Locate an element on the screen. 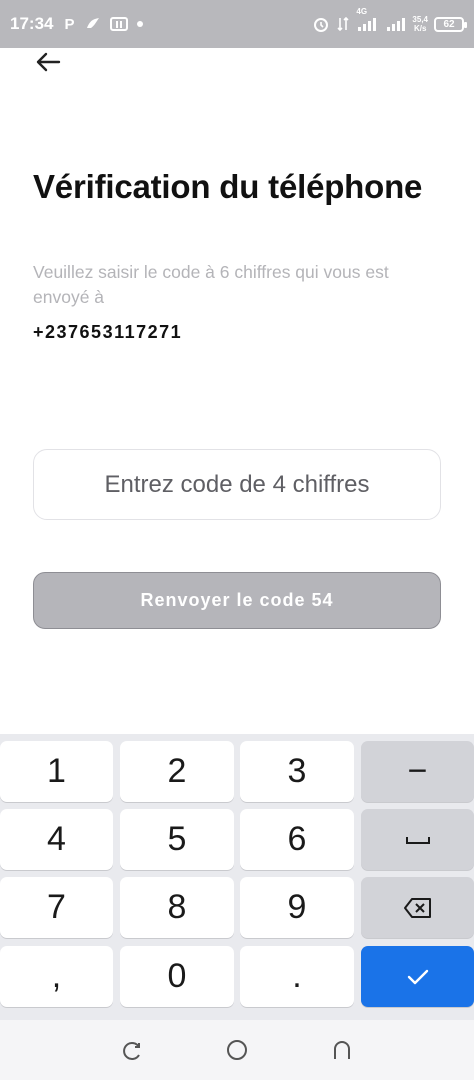  backspace-icon is located at coordinates (417, 907).